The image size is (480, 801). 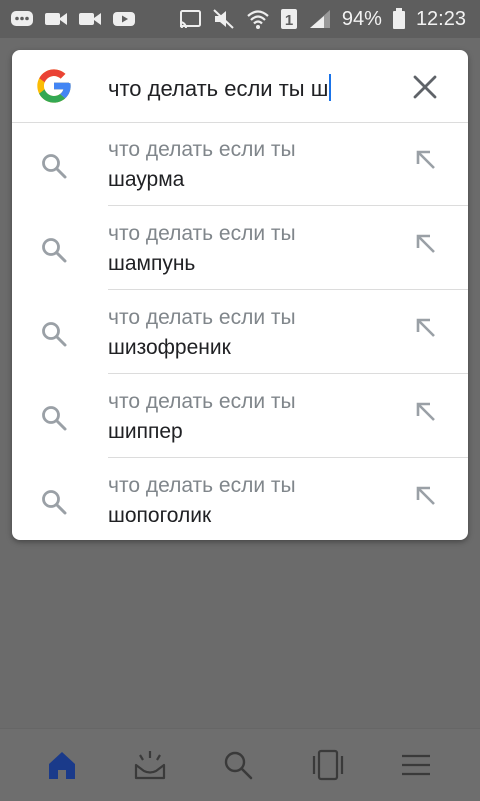 I want to click on bottom-navigation, so click(x=240, y=764).